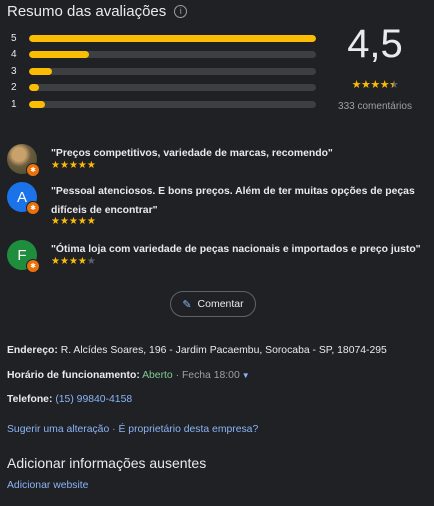 This screenshot has height=506, width=434. What do you see at coordinates (375, 44) in the screenshot?
I see `average-rating: 4,5` at bounding box center [375, 44].